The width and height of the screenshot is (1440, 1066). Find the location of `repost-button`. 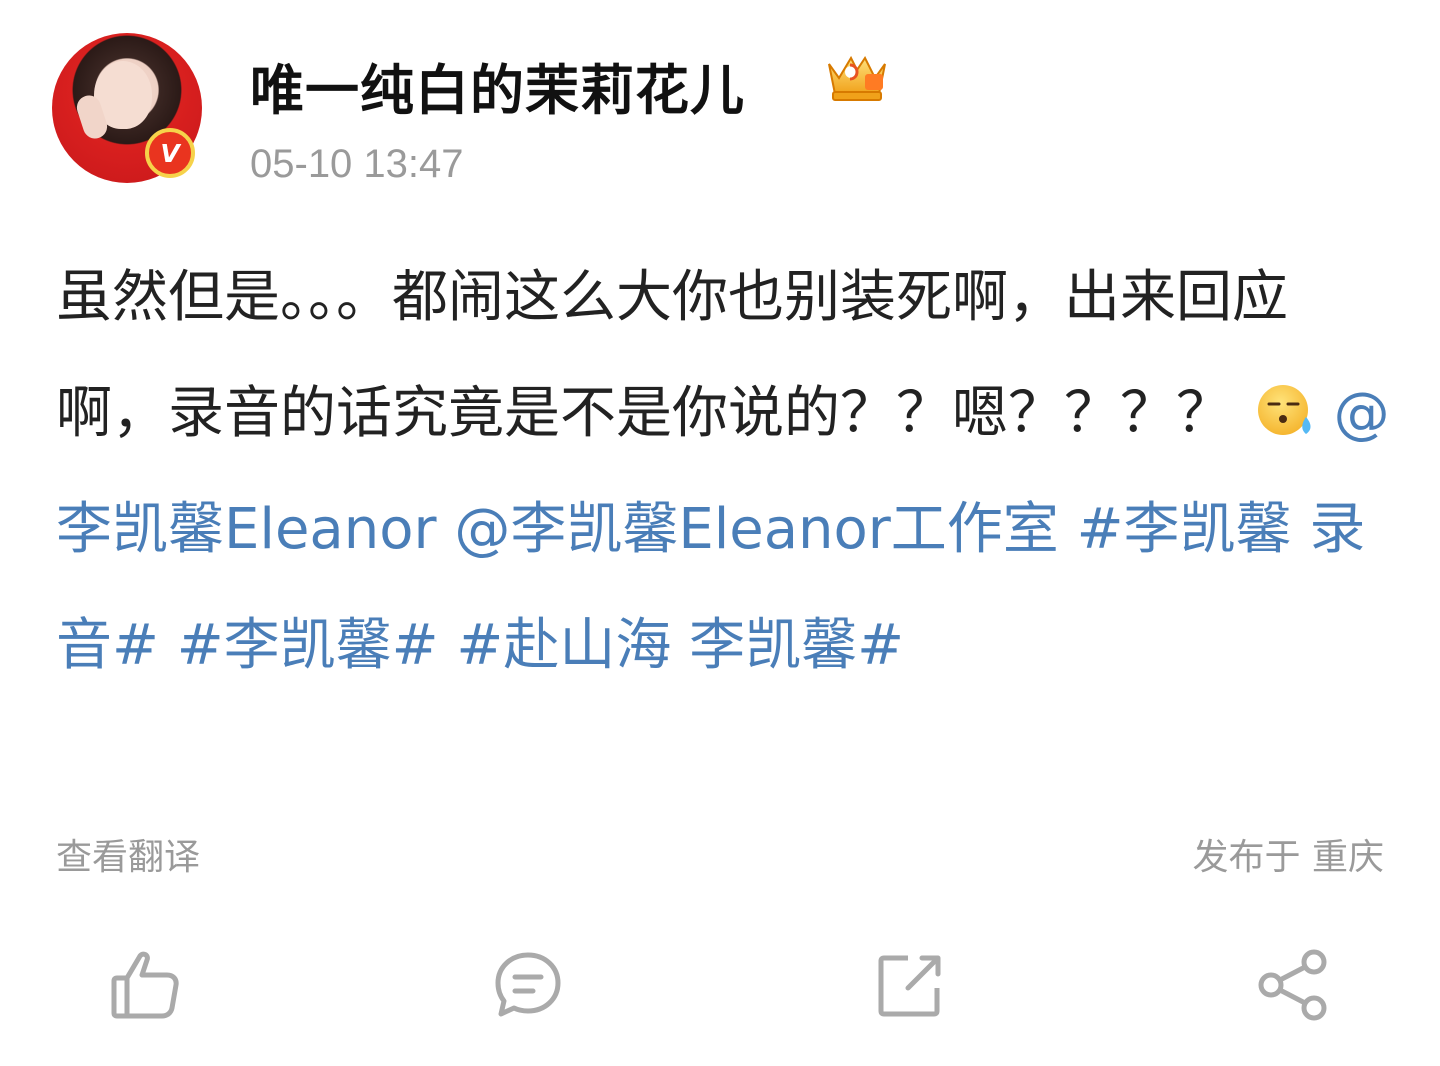

repost-button is located at coordinates (911, 985).